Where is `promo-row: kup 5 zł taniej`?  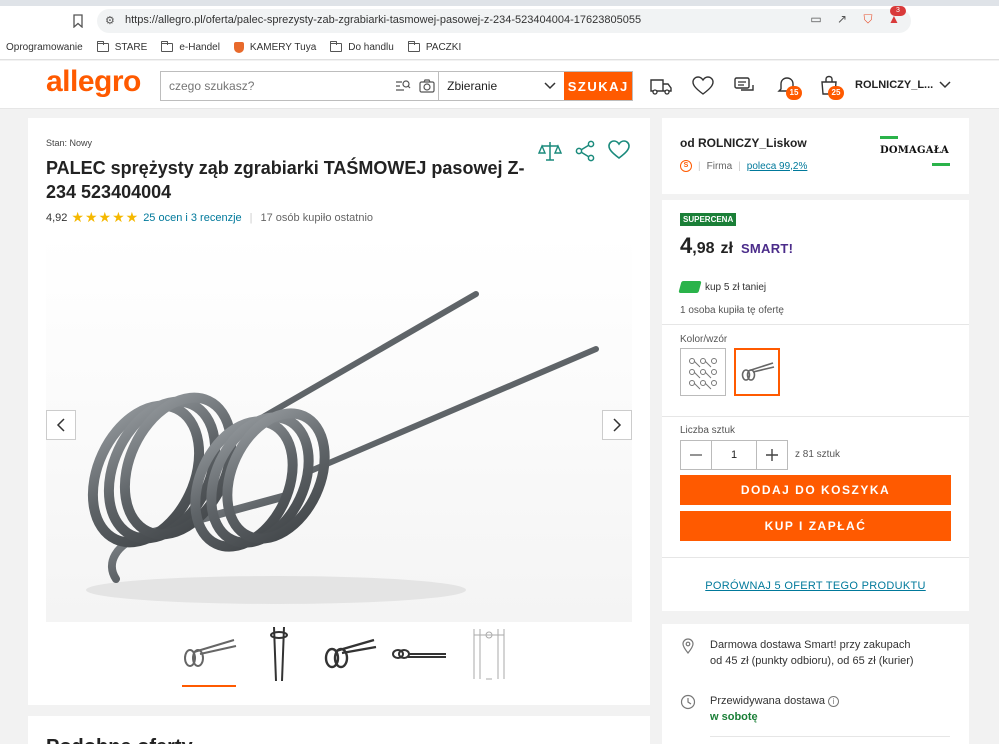 promo-row: kup 5 zł taniej is located at coordinates (722, 287).